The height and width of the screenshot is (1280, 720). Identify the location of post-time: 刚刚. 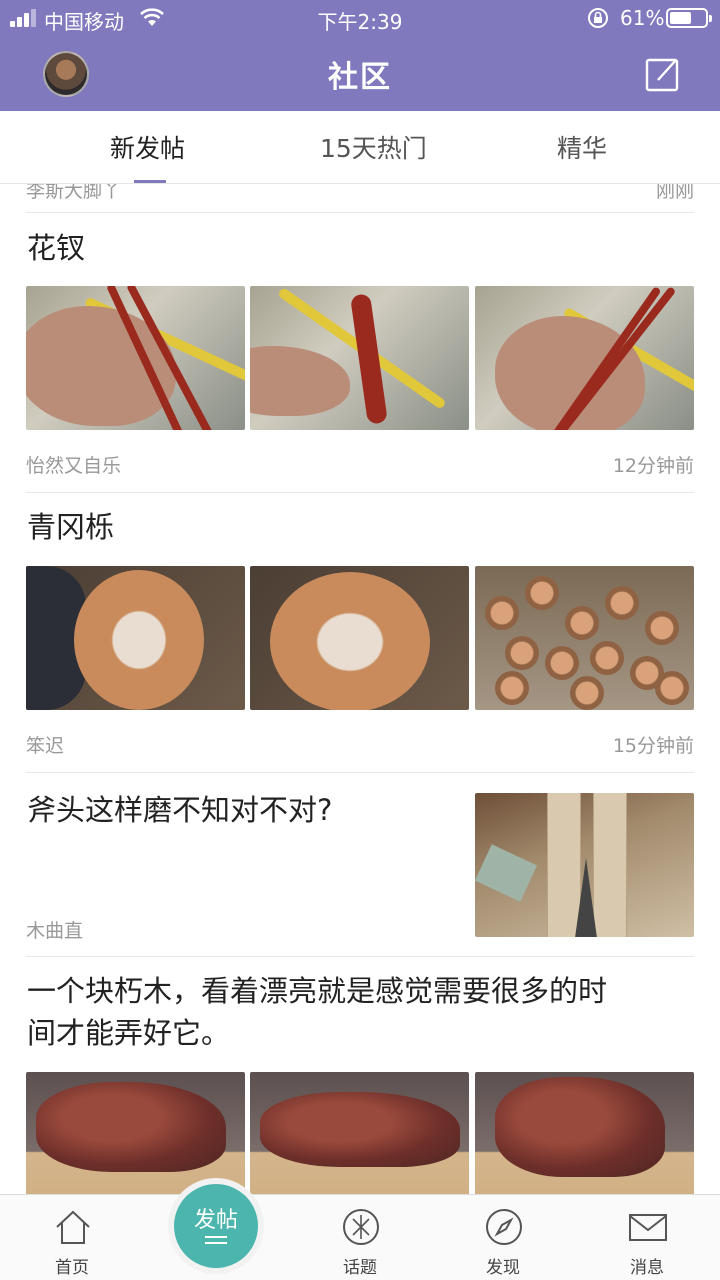
(674, 193).